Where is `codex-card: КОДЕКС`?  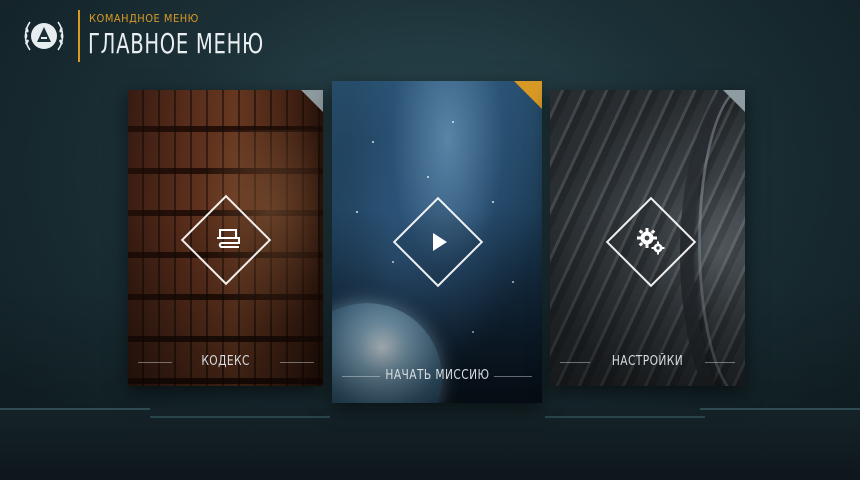 codex-card: КОДЕКС is located at coordinates (225, 238).